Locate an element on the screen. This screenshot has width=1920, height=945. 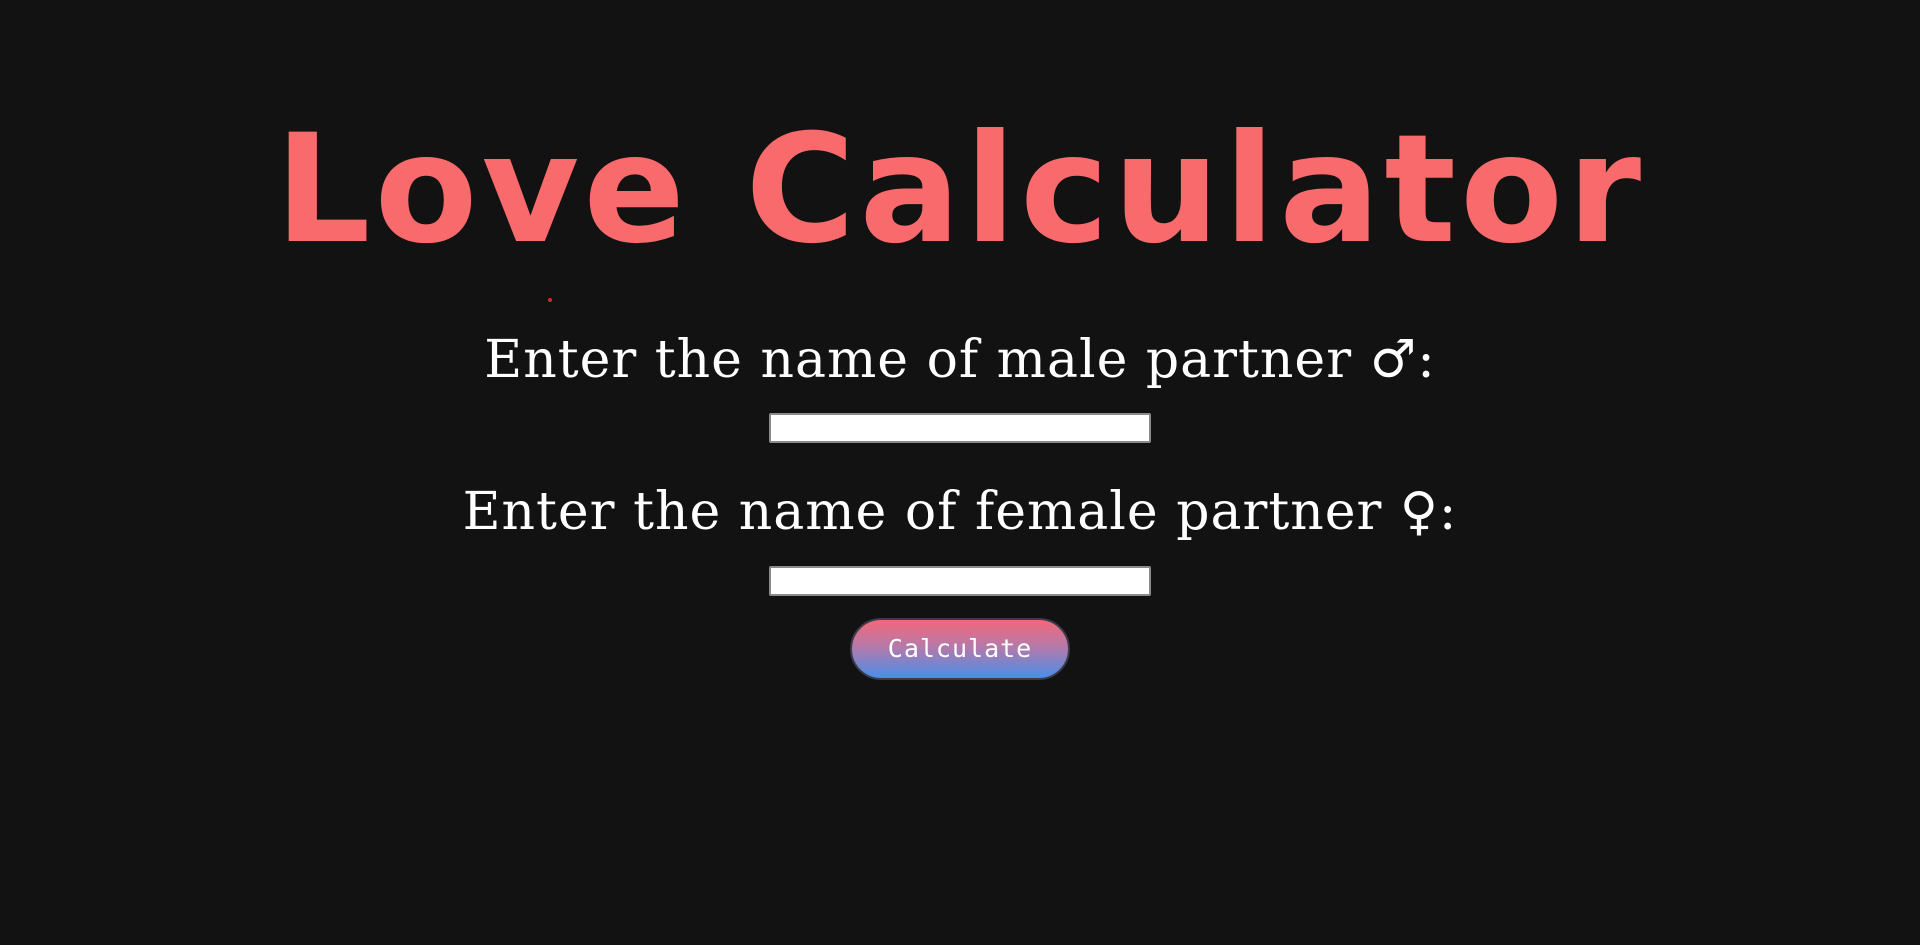
page-title: Love Calculator is located at coordinates (960, 190).